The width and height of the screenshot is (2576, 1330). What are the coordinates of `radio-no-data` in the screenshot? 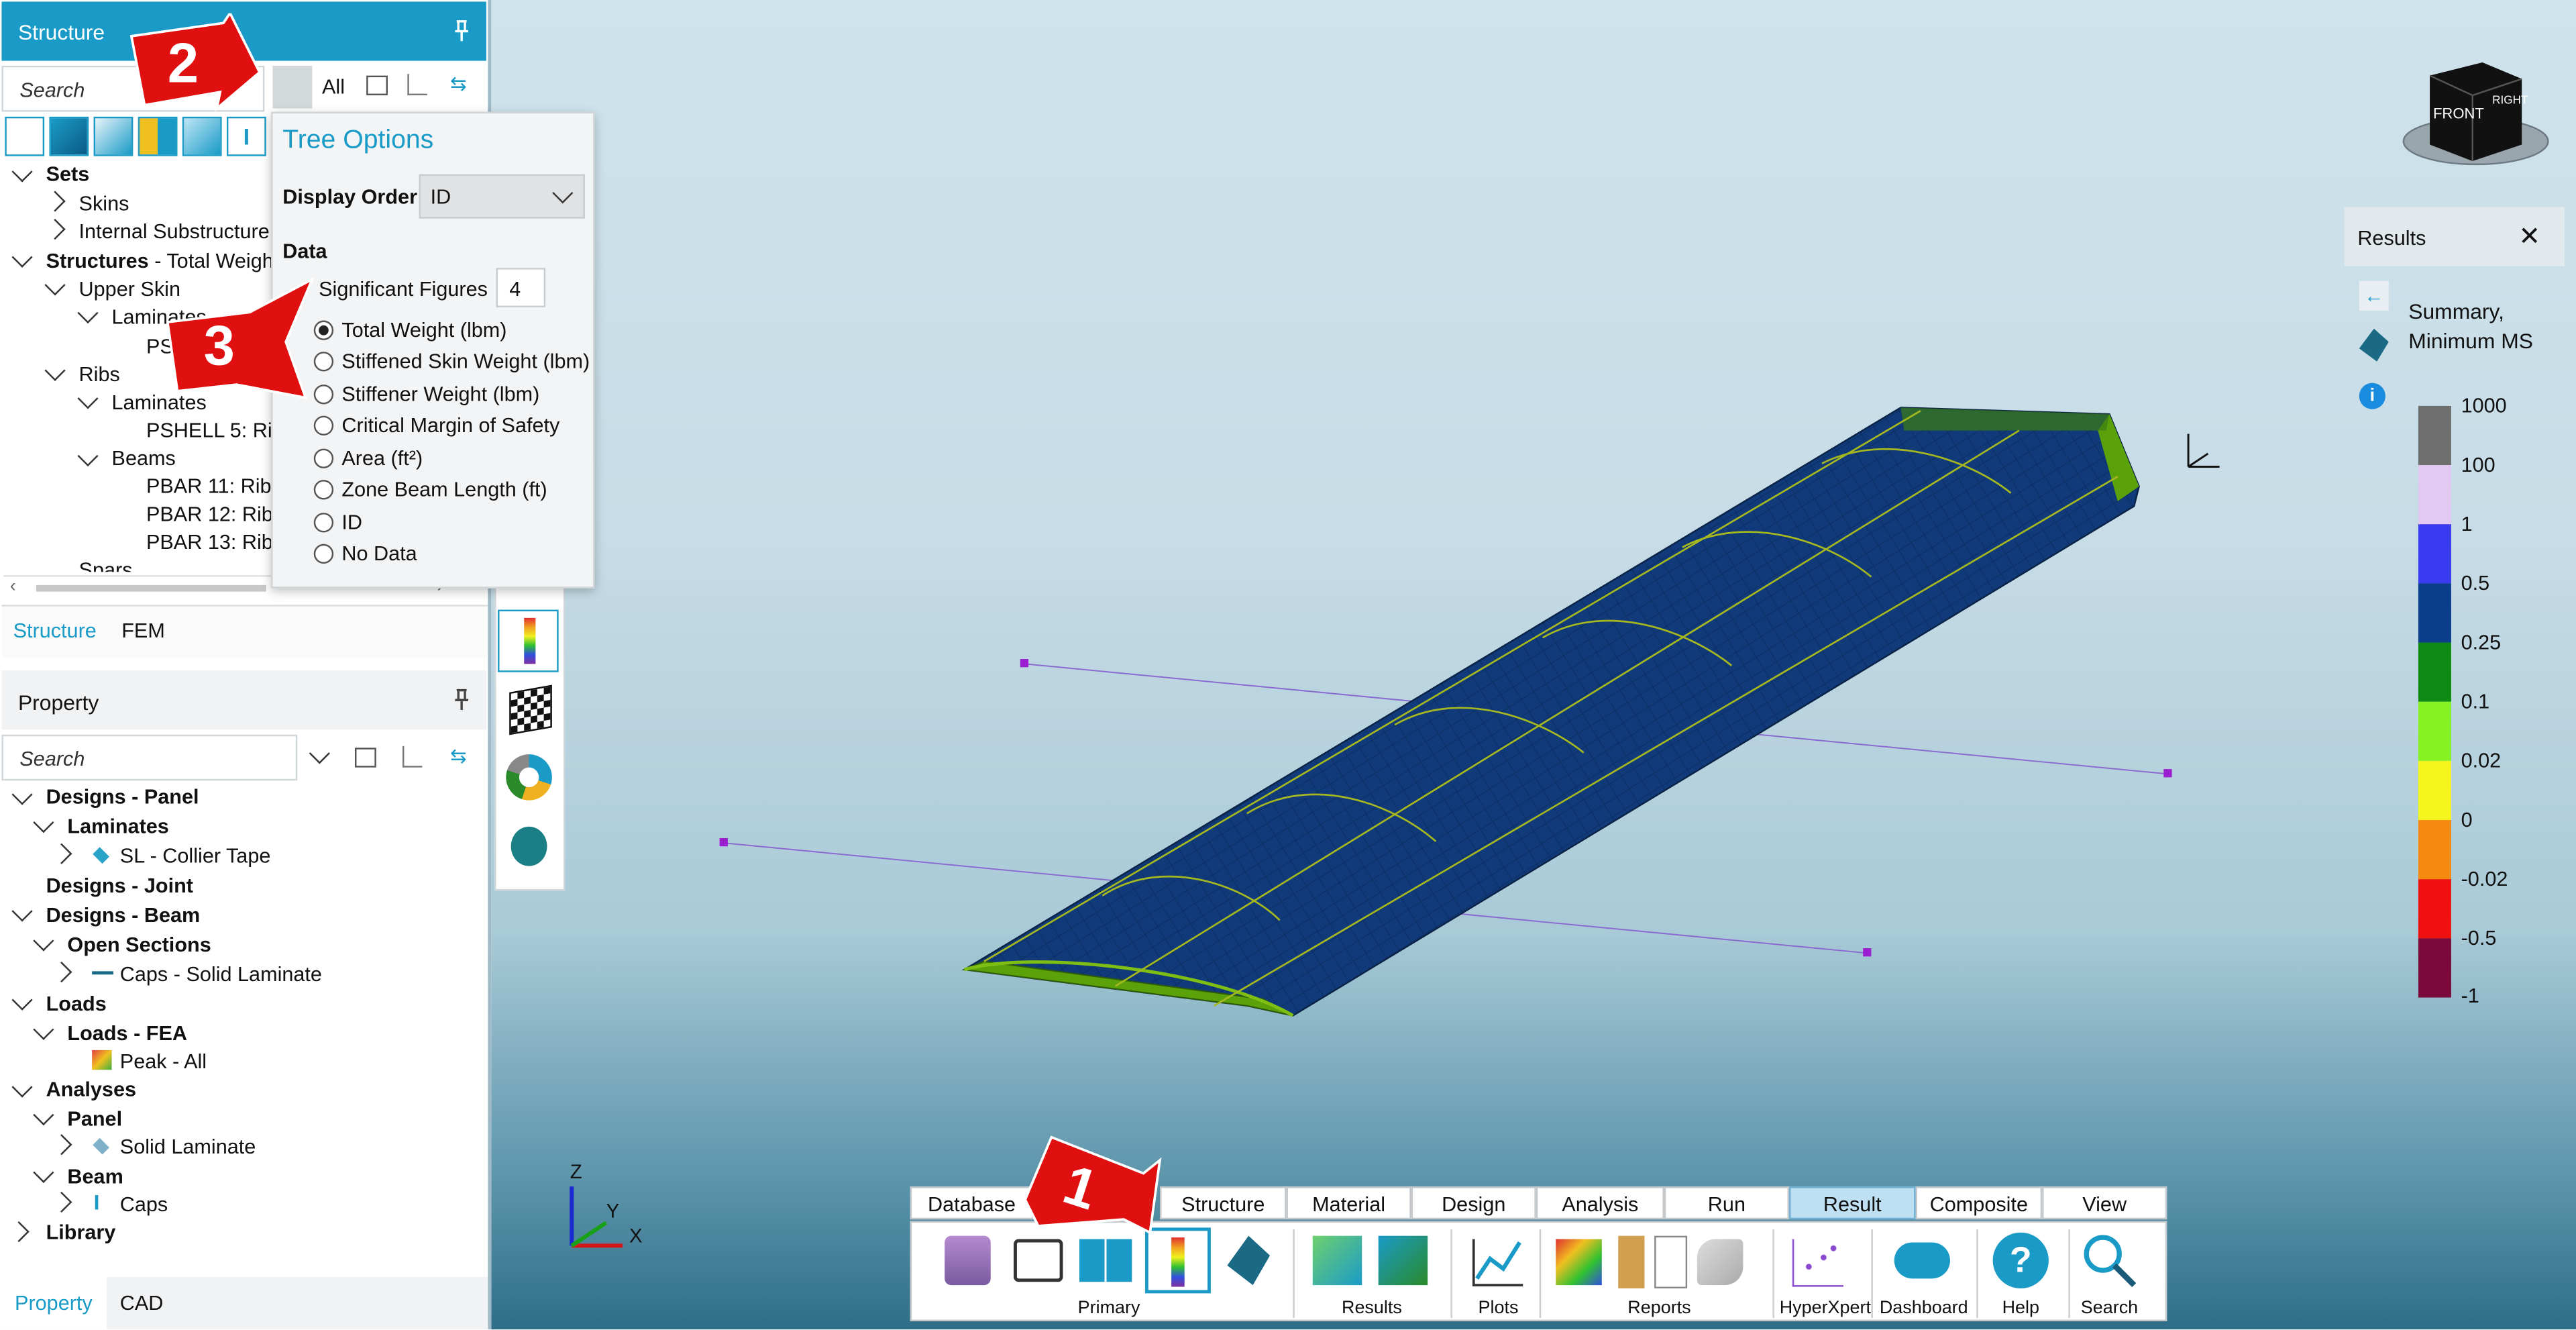 It's located at (323, 554).